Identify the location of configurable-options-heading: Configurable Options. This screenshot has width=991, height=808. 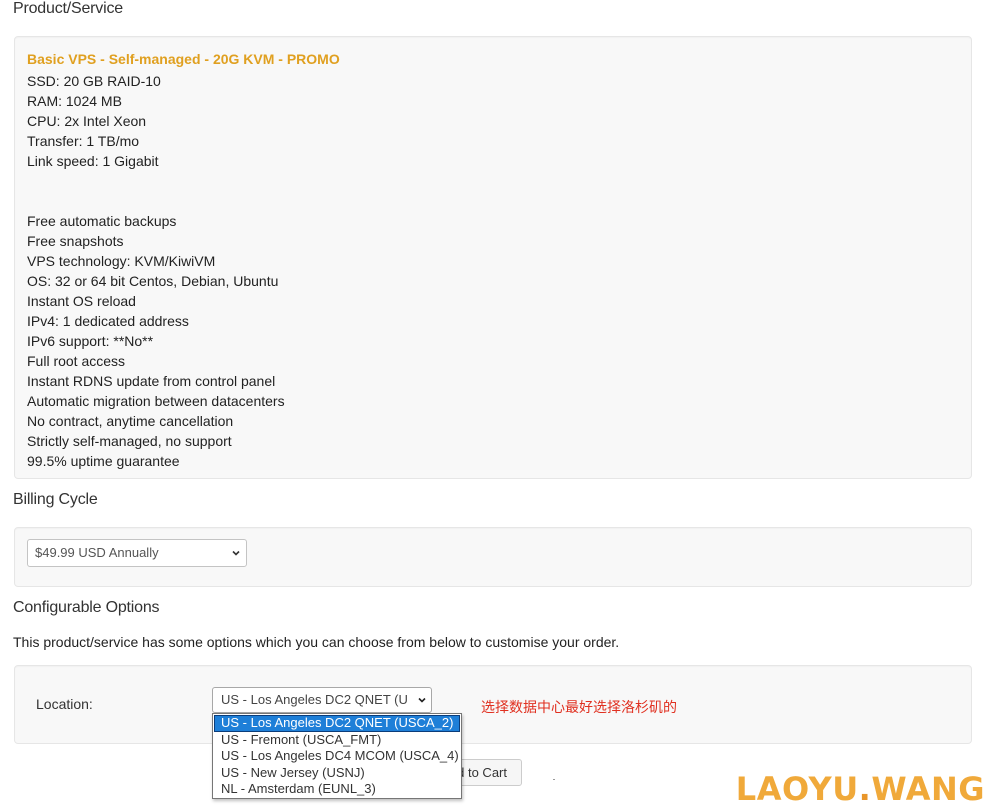
(86, 607).